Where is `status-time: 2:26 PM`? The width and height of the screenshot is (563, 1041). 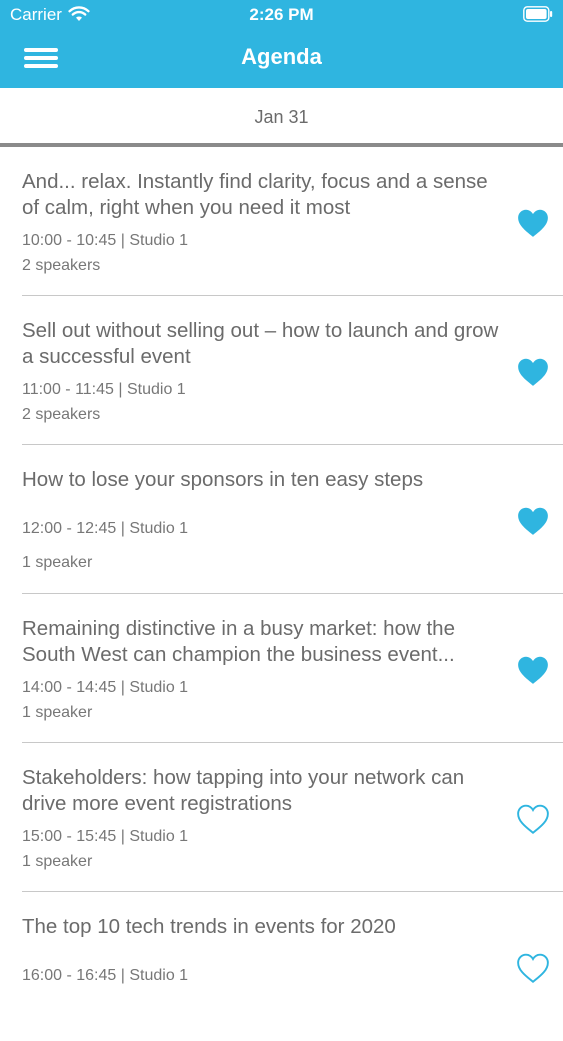 status-time: 2:26 PM is located at coordinates (281, 14).